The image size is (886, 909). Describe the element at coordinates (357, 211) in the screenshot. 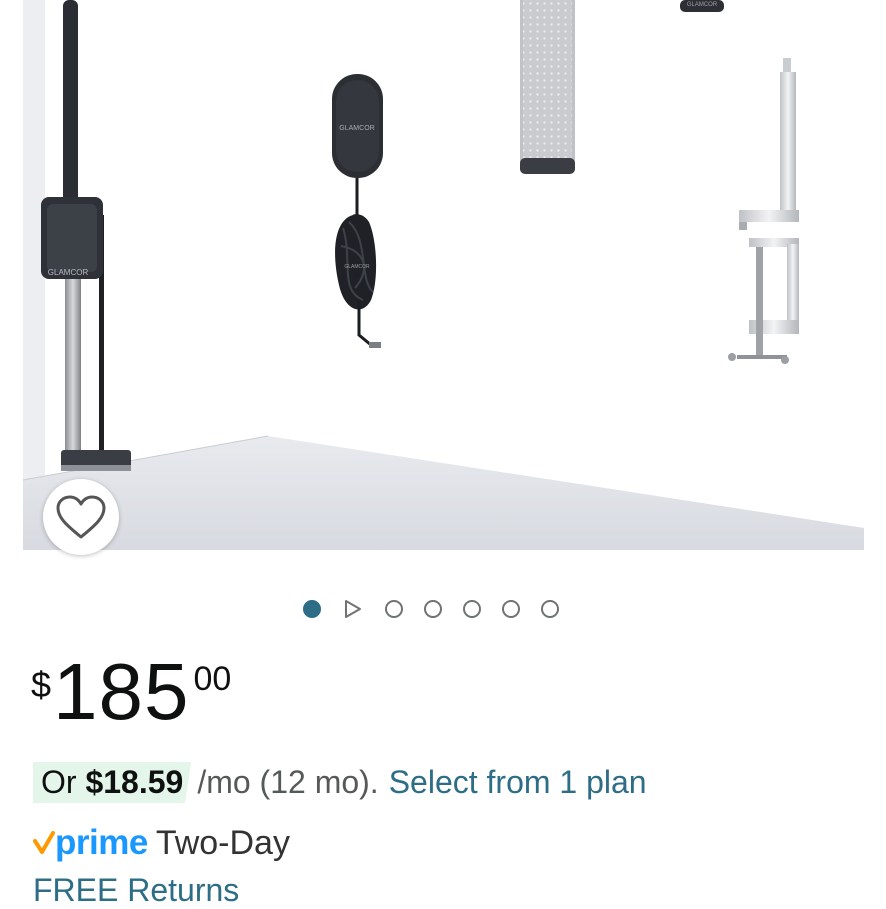

I see `power-adapter-illustration: GLAMCOR GLAMCOR` at that location.